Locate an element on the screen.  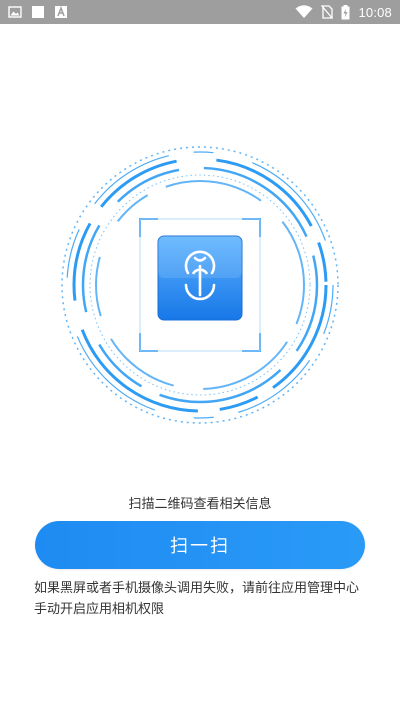
metro-logo-icon is located at coordinates (200, 278).